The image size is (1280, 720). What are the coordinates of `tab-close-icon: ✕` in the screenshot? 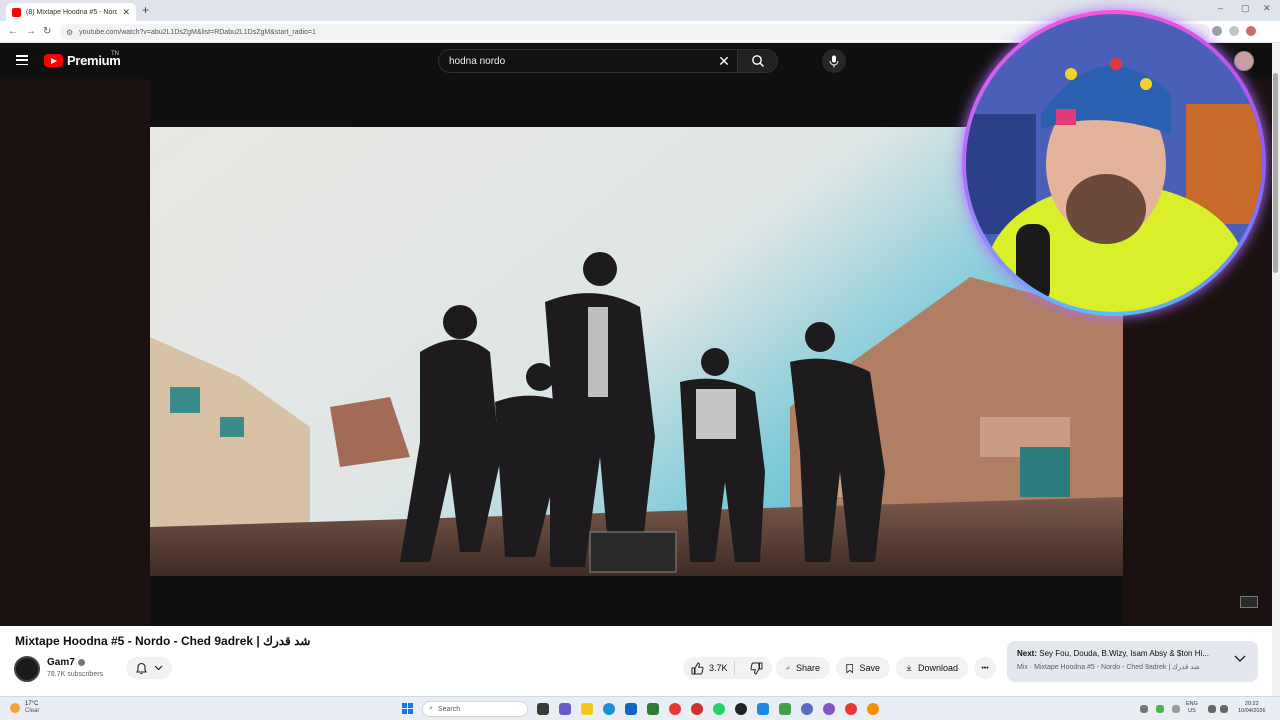 It's located at (126, 12).